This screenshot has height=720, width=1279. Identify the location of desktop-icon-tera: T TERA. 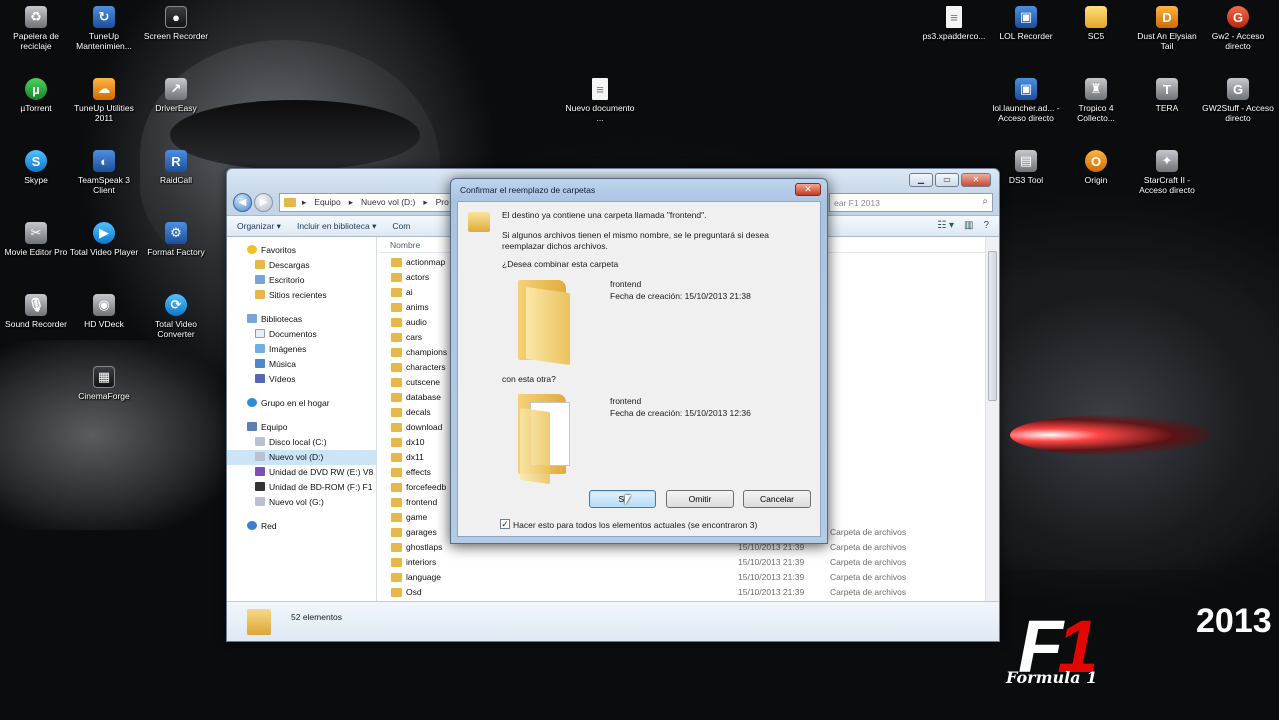
(1167, 95).